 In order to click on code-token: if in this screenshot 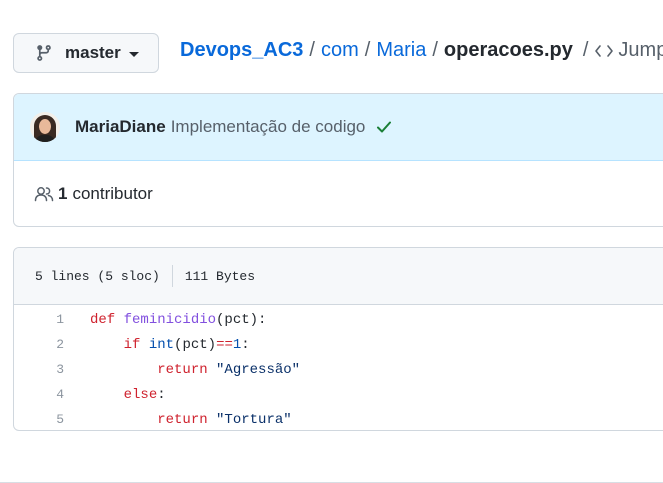, I will do `click(136, 344)`.